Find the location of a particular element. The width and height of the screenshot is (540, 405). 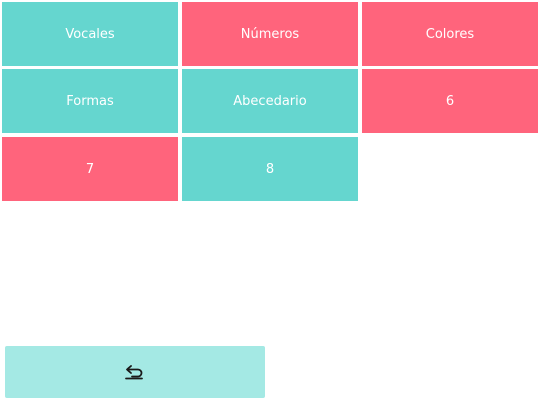

tile-colores: Colores is located at coordinates (450, 34).